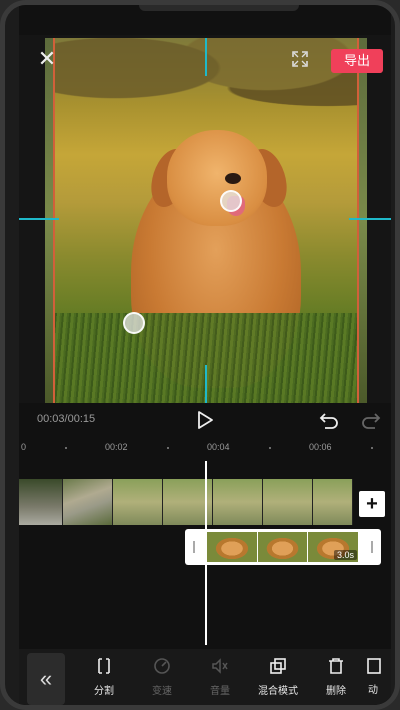 The height and width of the screenshot is (710, 400). What do you see at coordinates (162, 666) in the screenshot?
I see `speed-icon` at bounding box center [162, 666].